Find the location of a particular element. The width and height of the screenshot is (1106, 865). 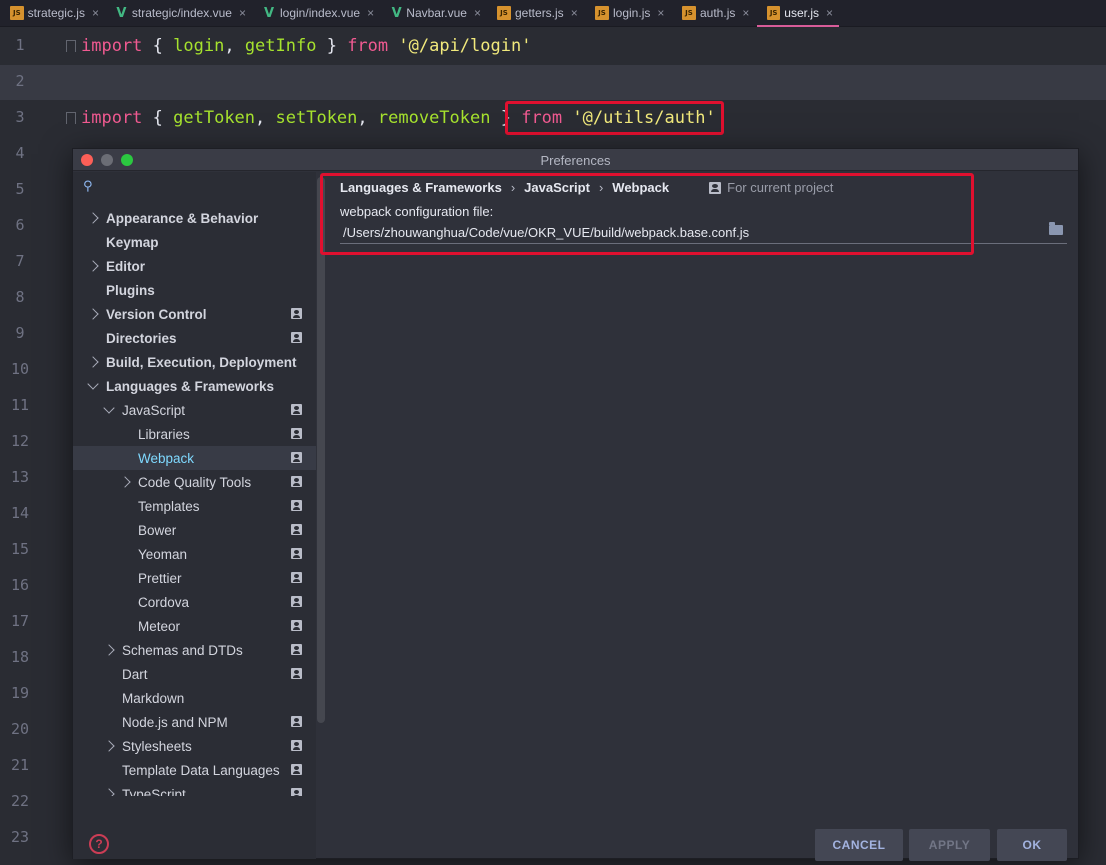

tree-item-cordova: Cordova is located at coordinates (194, 602).